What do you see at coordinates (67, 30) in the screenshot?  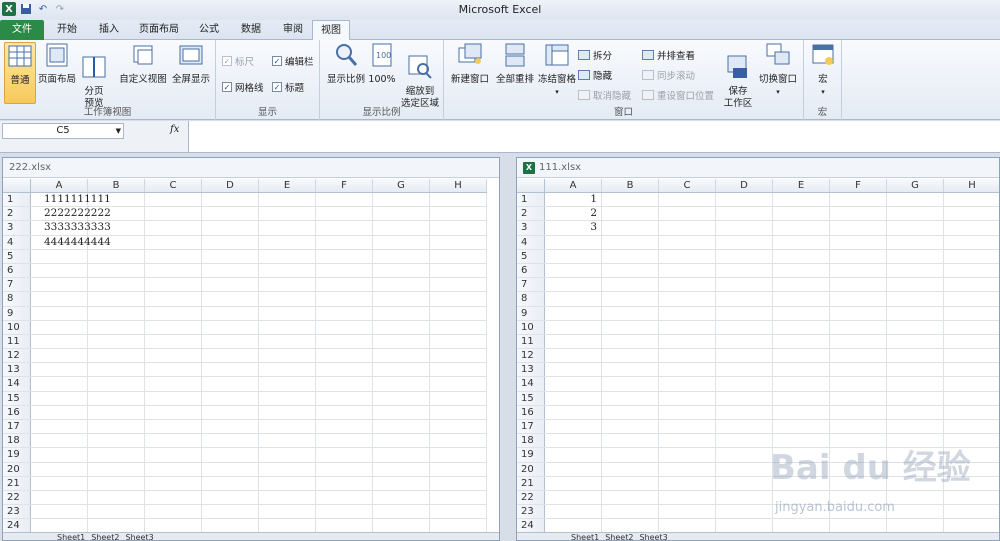 I see `tab-home: 开始` at bounding box center [67, 30].